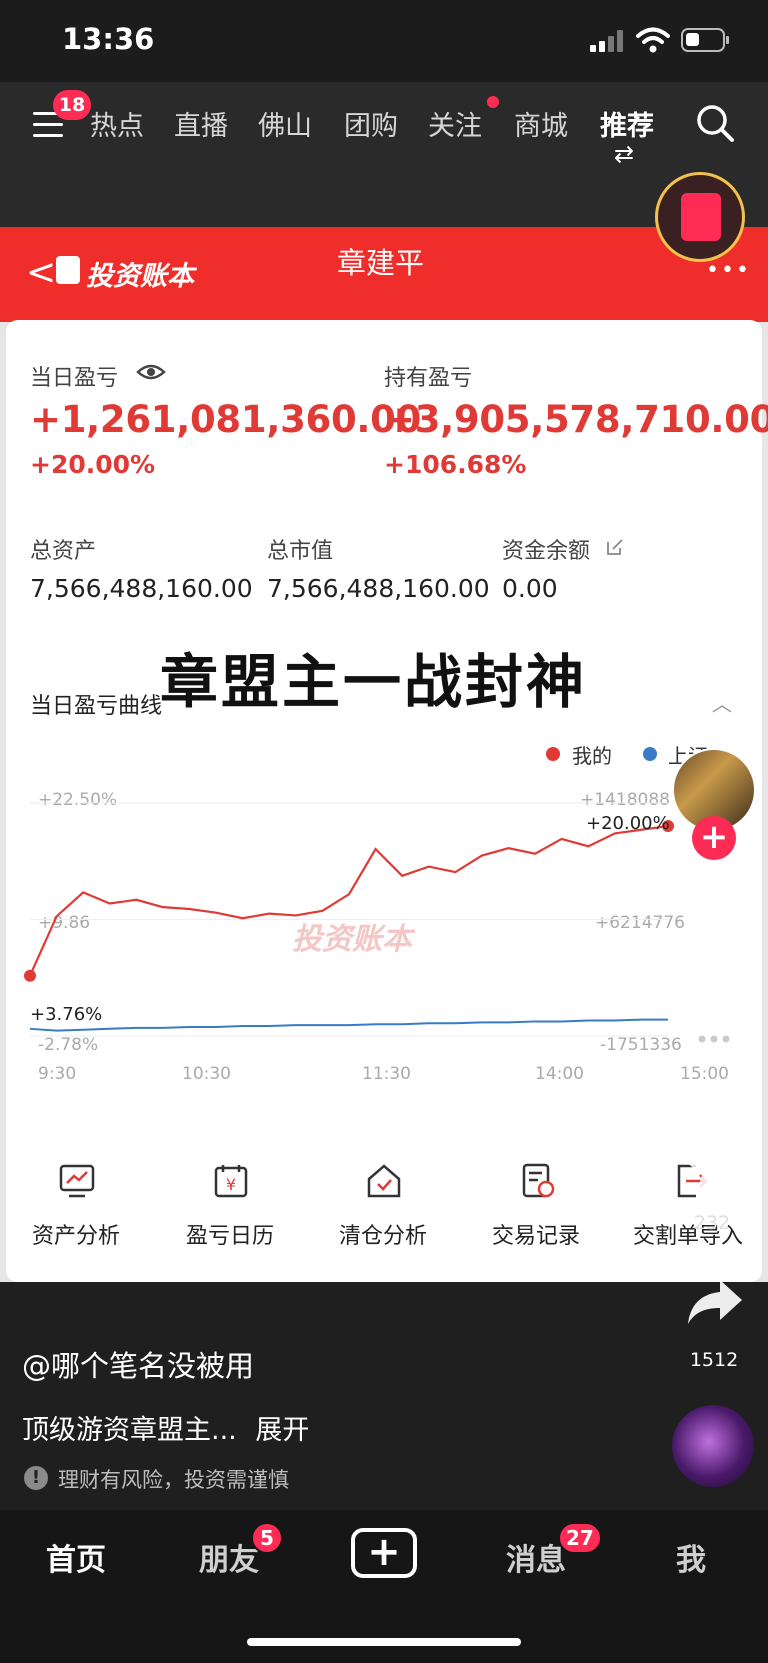 The image size is (768, 1663). Describe the element at coordinates (722, 702) in the screenshot. I see `chevron-up-icon: ︿` at that location.